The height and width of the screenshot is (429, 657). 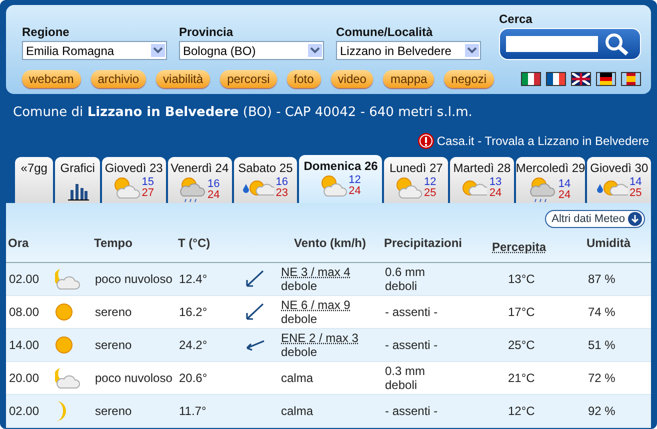 I want to click on max-temp: 27, so click(x=148, y=193).